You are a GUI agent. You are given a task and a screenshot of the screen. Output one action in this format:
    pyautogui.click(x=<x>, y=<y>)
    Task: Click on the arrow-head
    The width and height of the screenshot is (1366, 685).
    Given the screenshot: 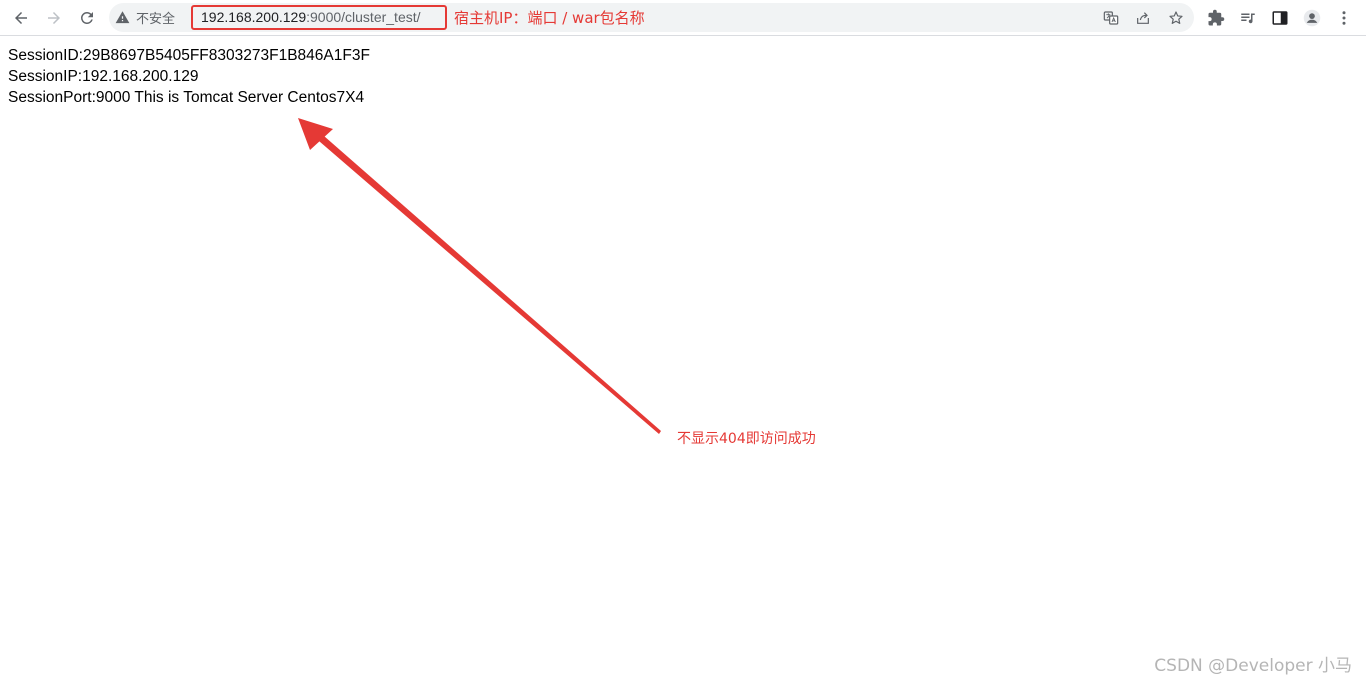 What is the action you would take?
    pyautogui.click(x=315, y=134)
    